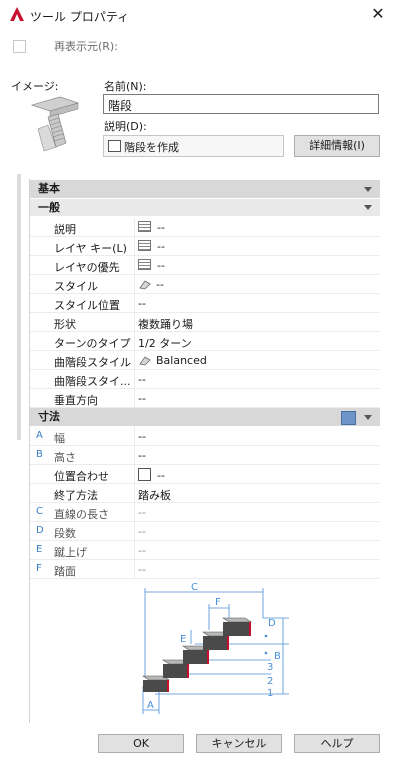 This screenshot has width=394, height=764. Describe the element at coordinates (337, 743) in the screenshot. I see `help-button: ヘルプ` at that location.